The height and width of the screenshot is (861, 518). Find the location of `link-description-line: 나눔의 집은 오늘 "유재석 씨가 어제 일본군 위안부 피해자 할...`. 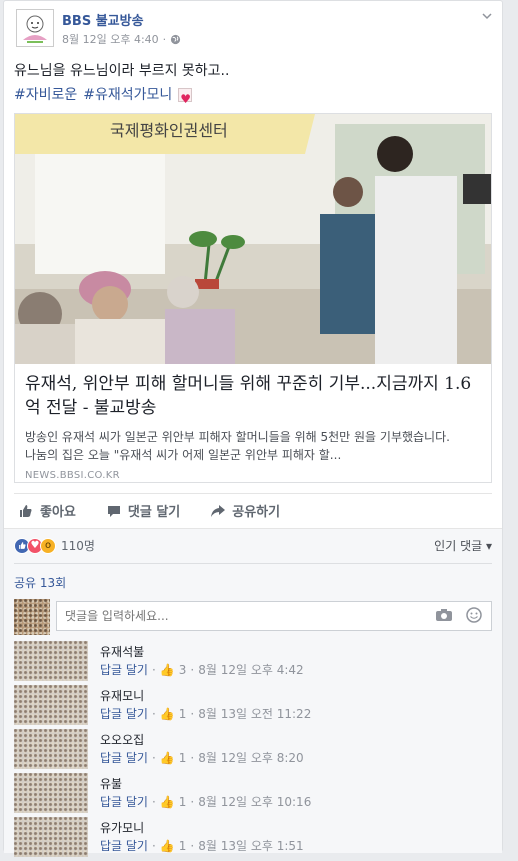

link-description-line: 나눔의 집은 오늘 "유재석 씨가 어제 일본군 위안부 피해자 할... is located at coordinates (183, 455).